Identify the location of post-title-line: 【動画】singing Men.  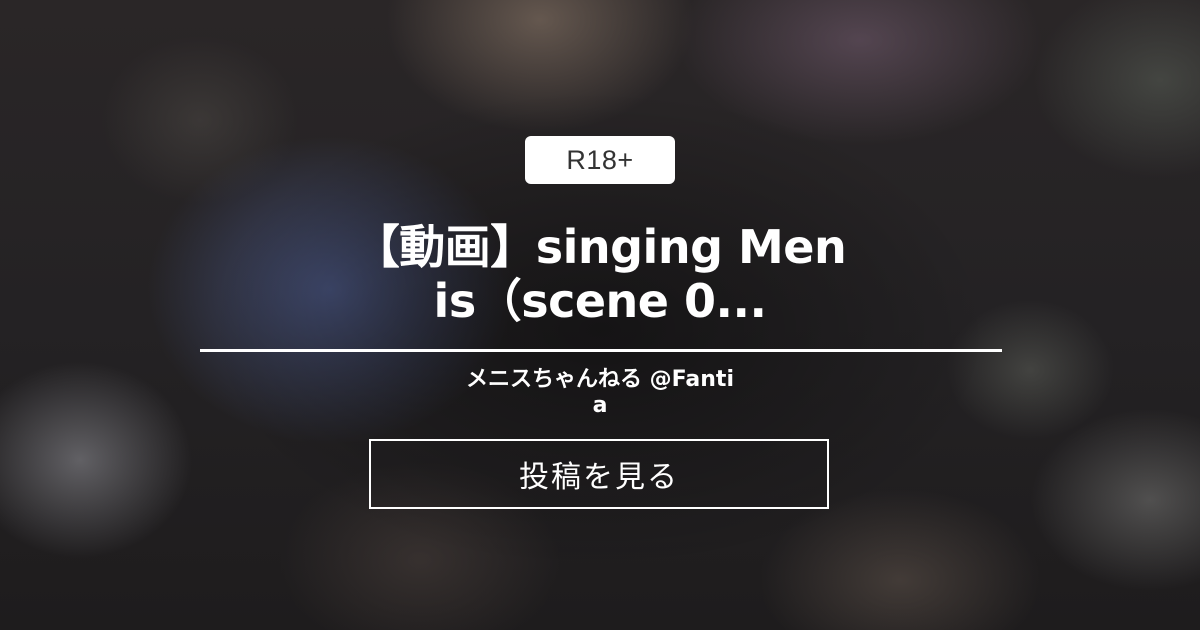
(600, 247).